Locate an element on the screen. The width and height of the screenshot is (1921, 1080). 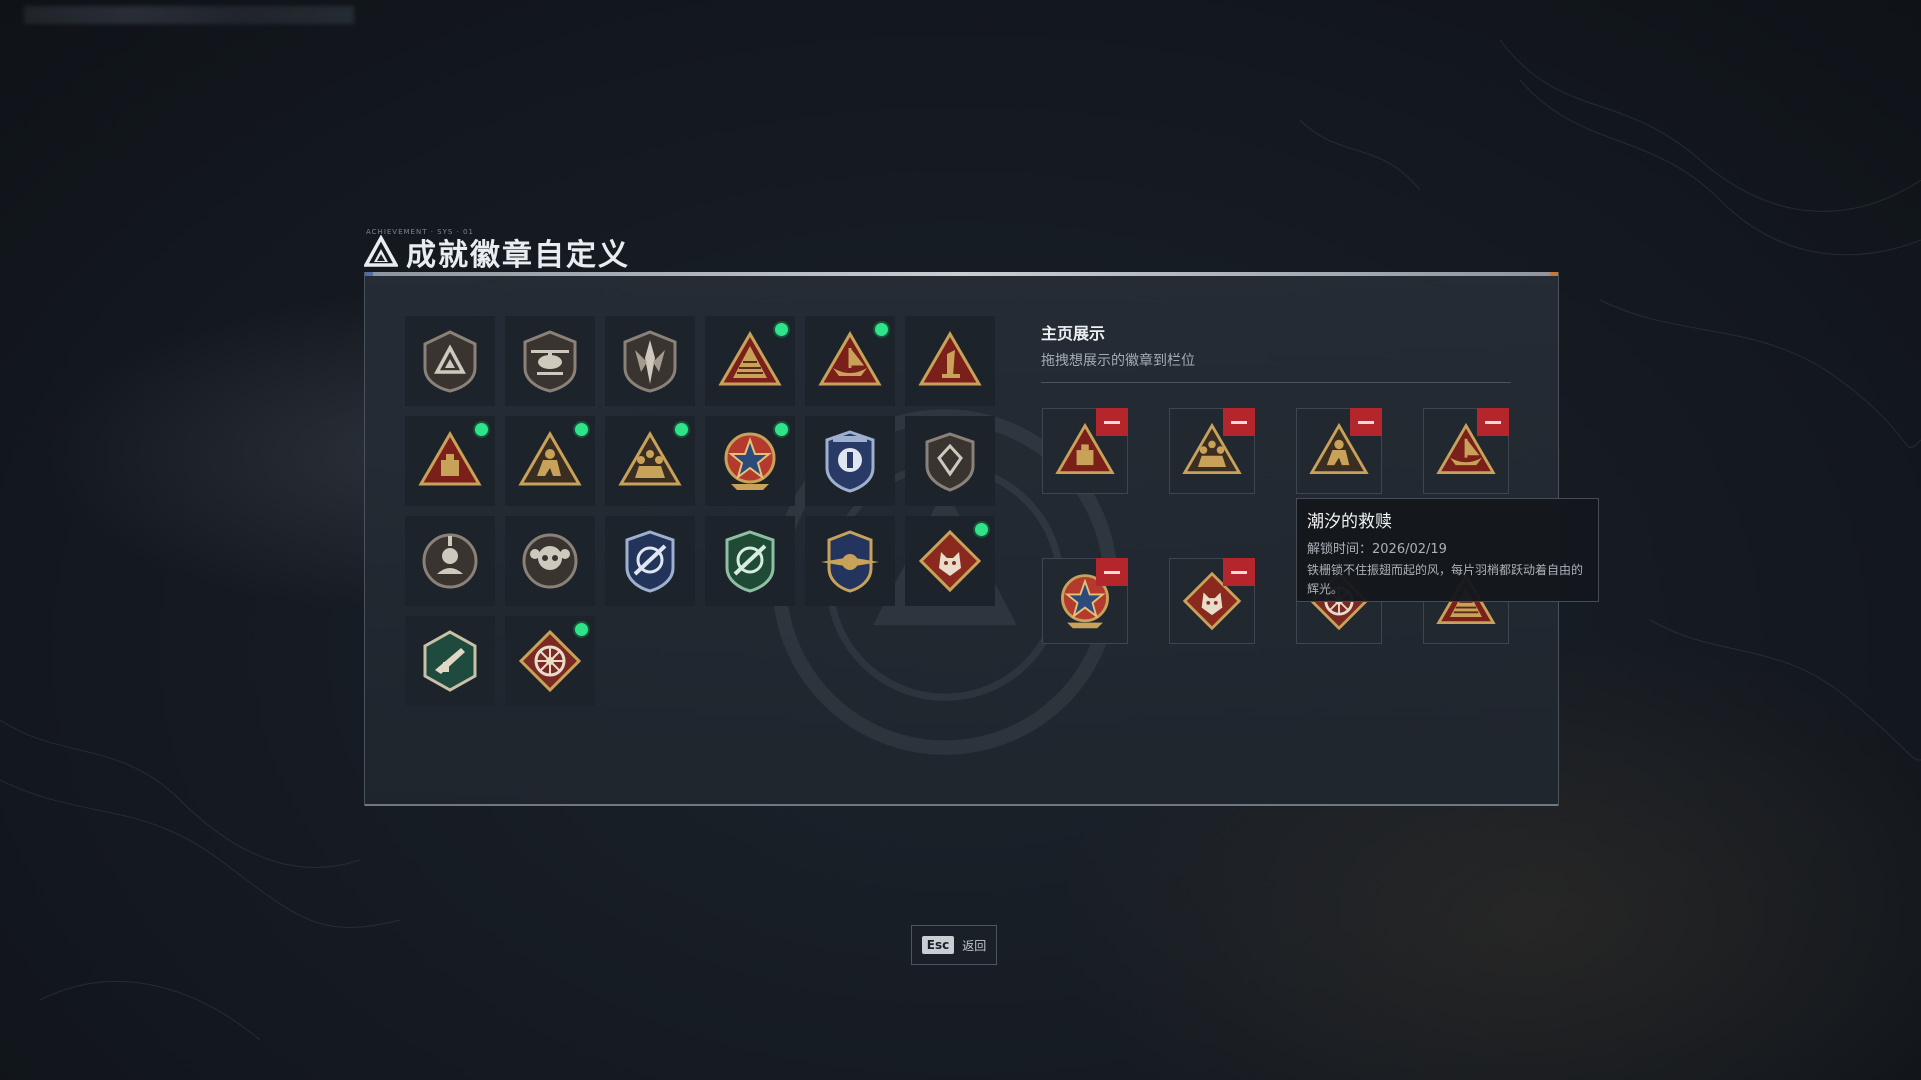
box-triangle-icon is located at coordinates (450, 458).